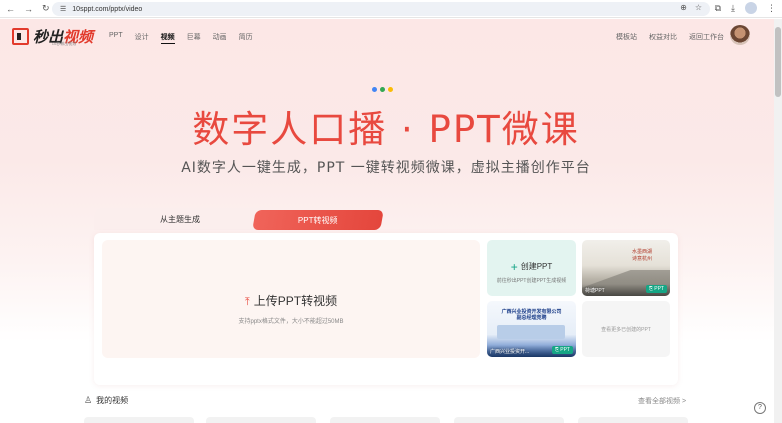 Image resolution: width=782 pixels, height=423 pixels. What do you see at coordinates (663, 37) in the screenshot?
I see `benefits-compare-link: 权益对比` at bounding box center [663, 37].